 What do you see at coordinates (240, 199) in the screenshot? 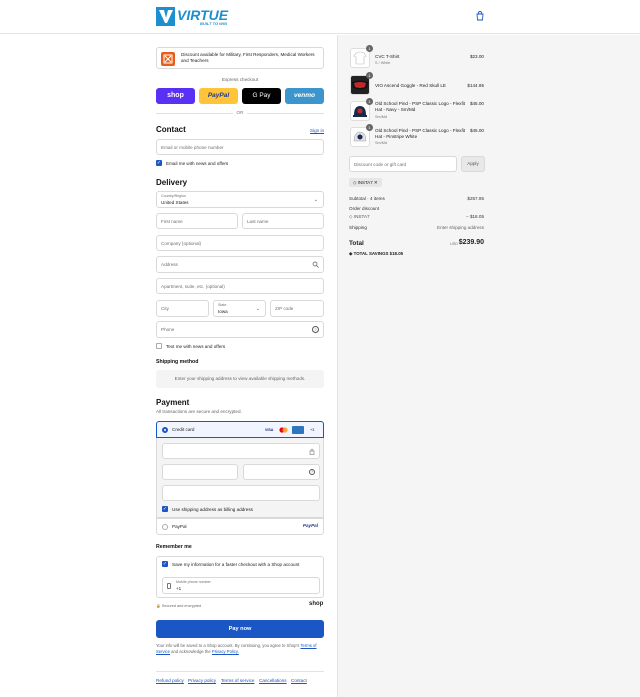
I see `country-select: Country/Region United States ⌄` at bounding box center [240, 199].